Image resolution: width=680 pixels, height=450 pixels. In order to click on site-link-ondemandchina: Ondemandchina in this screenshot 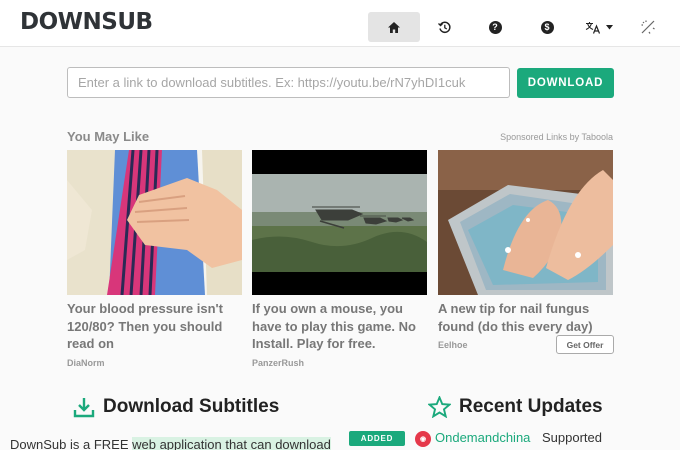, I will do `click(482, 437)`.